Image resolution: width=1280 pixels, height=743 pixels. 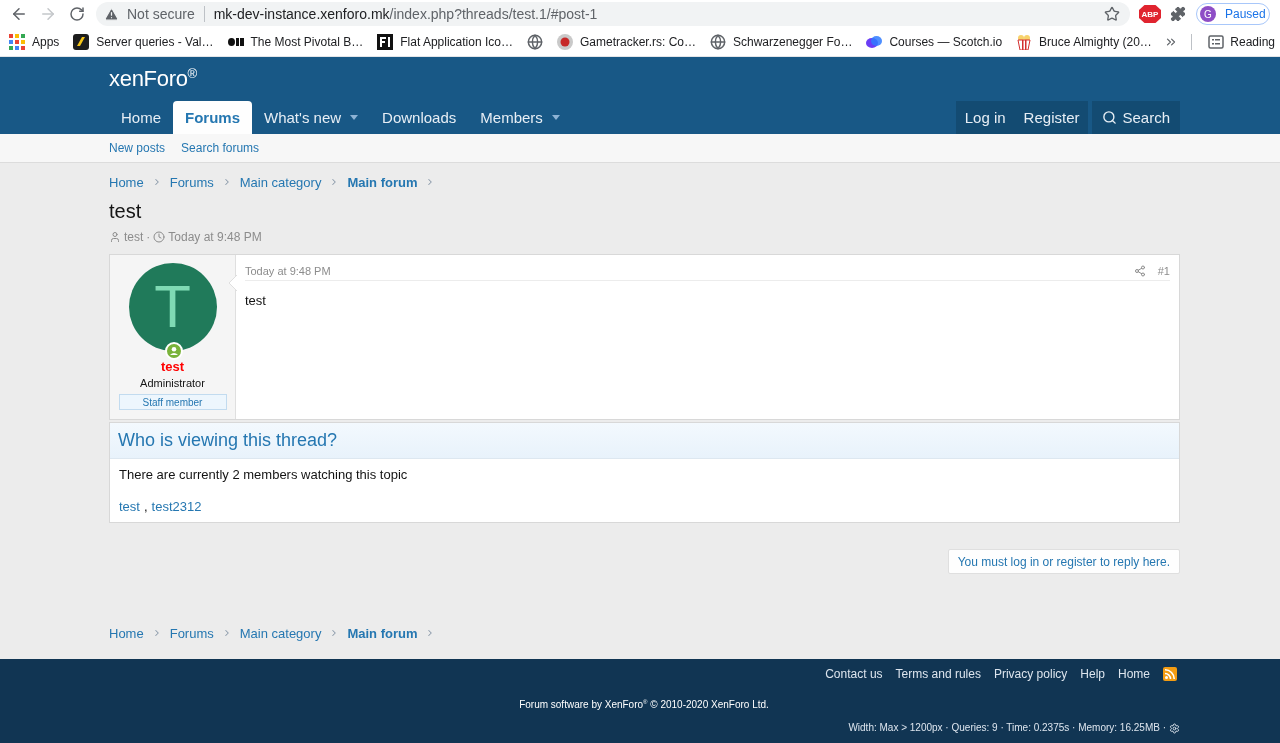 I want to click on user-title: Administrator, so click(x=172, y=383).